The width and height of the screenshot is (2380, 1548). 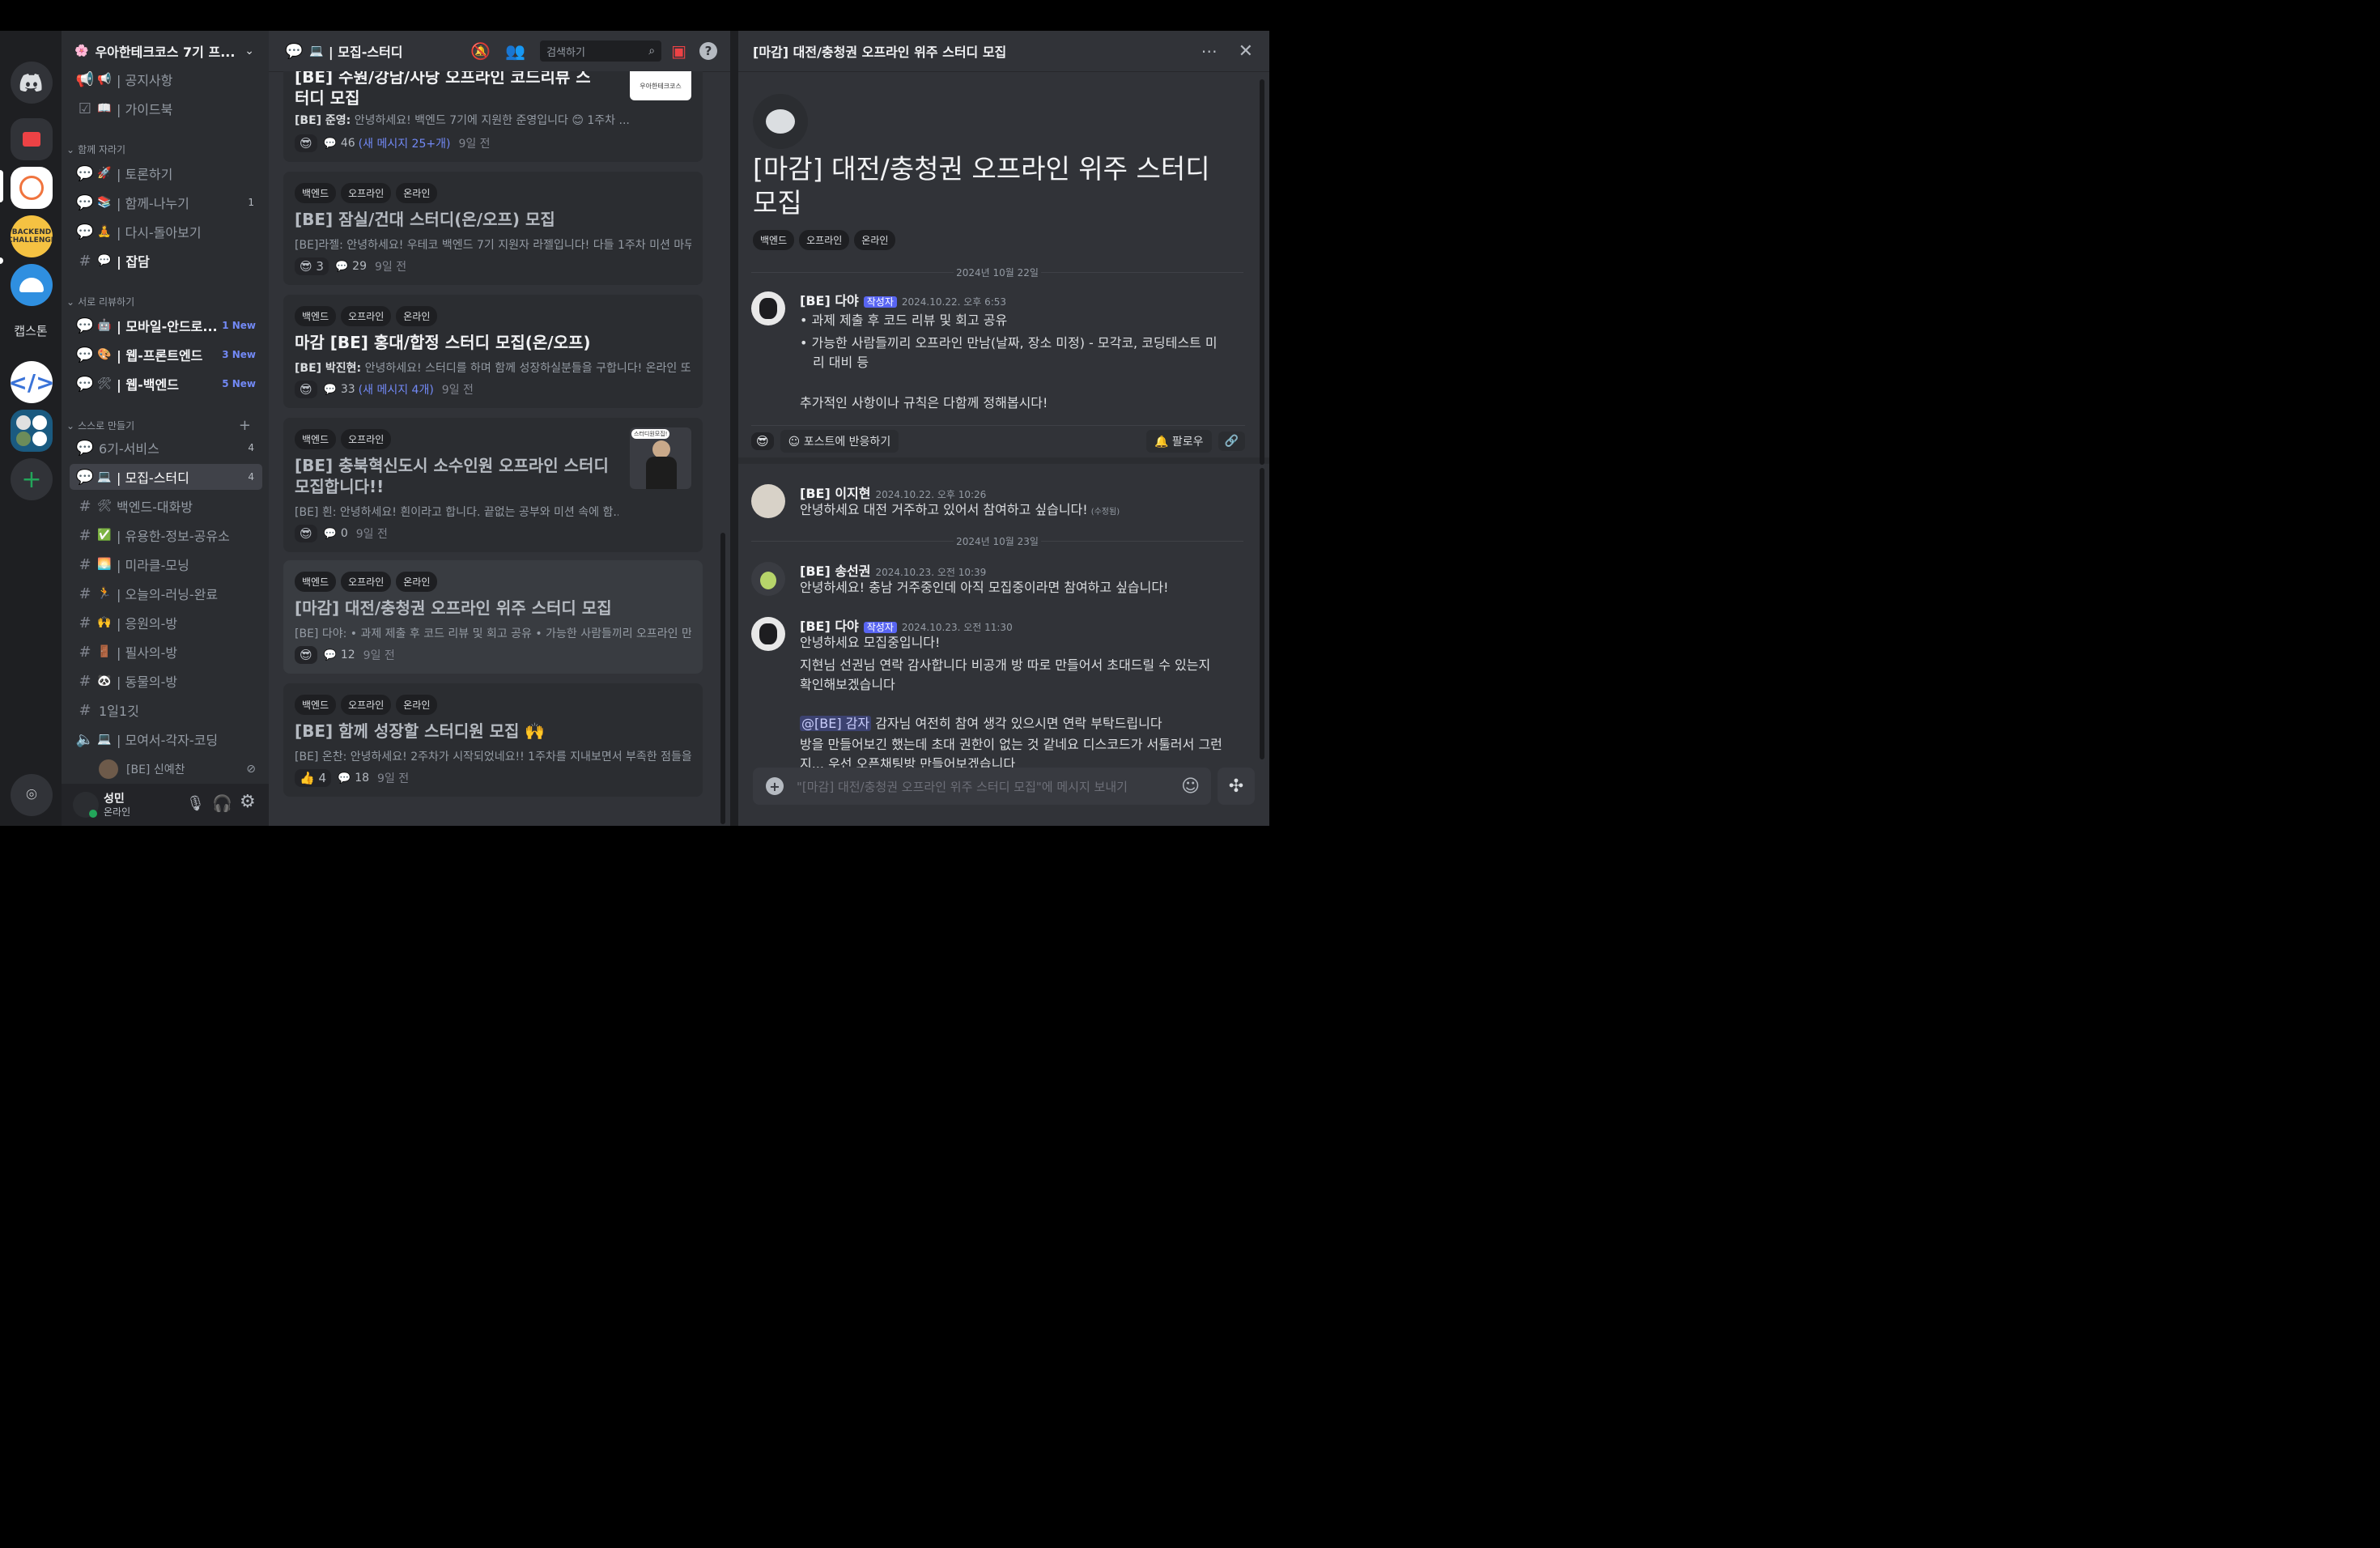 What do you see at coordinates (1236, 786) in the screenshot?
I see `apps-icon: ✣` at bounding box center [1236, 786].